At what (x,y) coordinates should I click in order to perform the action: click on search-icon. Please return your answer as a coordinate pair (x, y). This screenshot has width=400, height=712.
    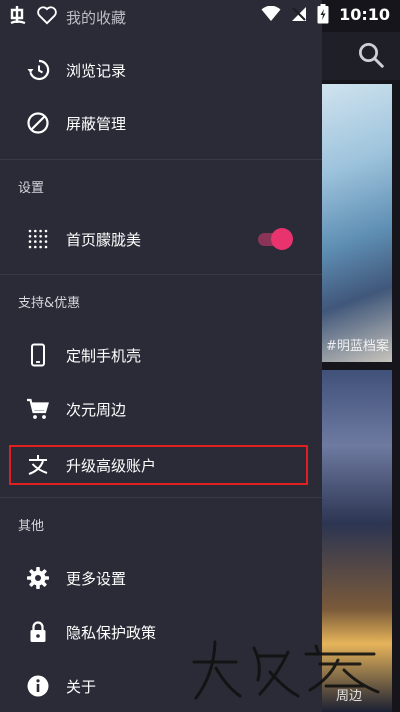
    Looking at the image, I should click on (371, 55).